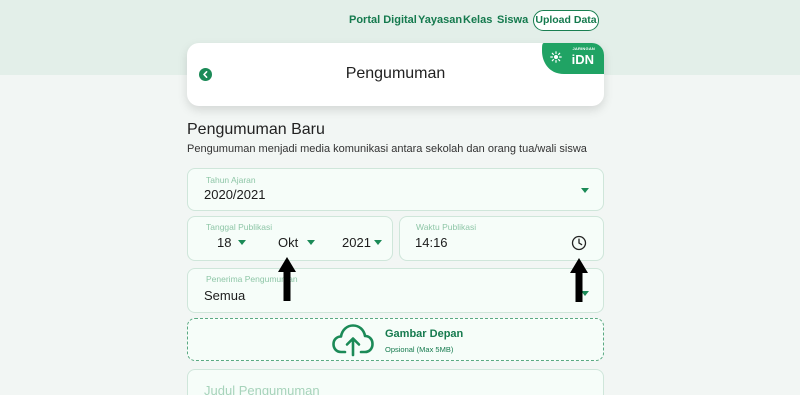  I want to click on tanggal-publikasi-field: Tanggal Publikasi 18 Okt 2021, so click(290, 238).